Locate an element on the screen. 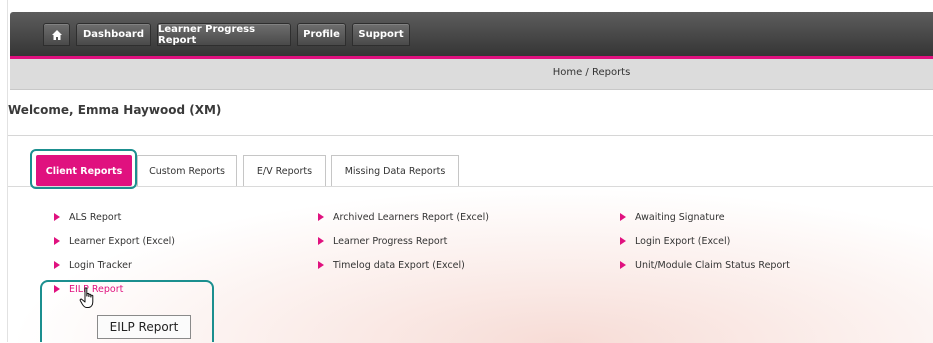 This screenshot has height=343, width=933. report-link-login-export: Login Export (Excel) is located at coordinates (675, 241).